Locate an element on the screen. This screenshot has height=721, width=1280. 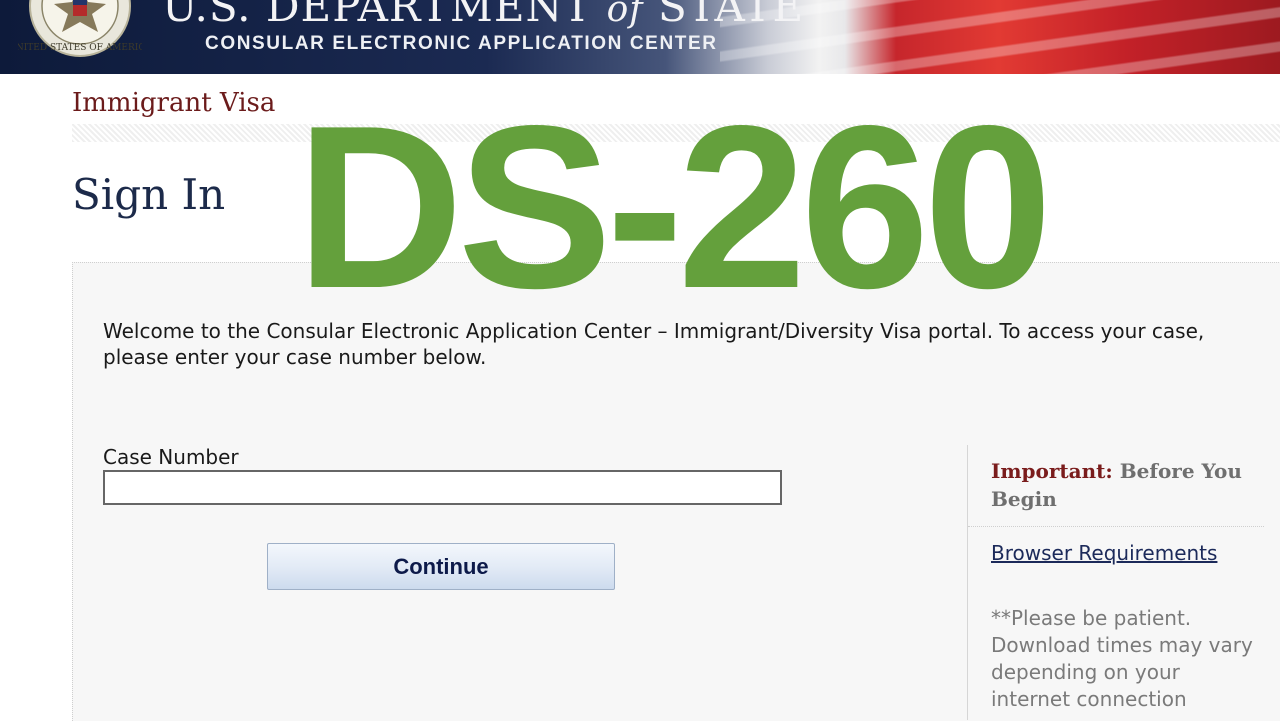
department-of: of is located at coordinates (625, 15).